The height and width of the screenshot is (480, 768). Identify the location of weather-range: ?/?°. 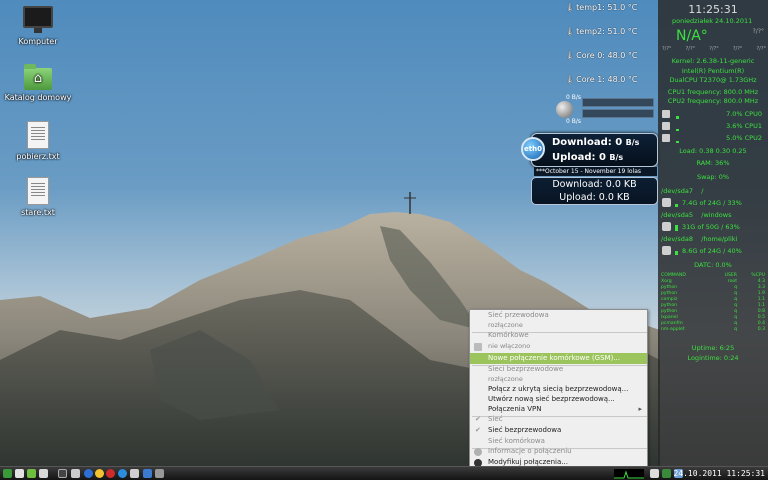
(758, 31).